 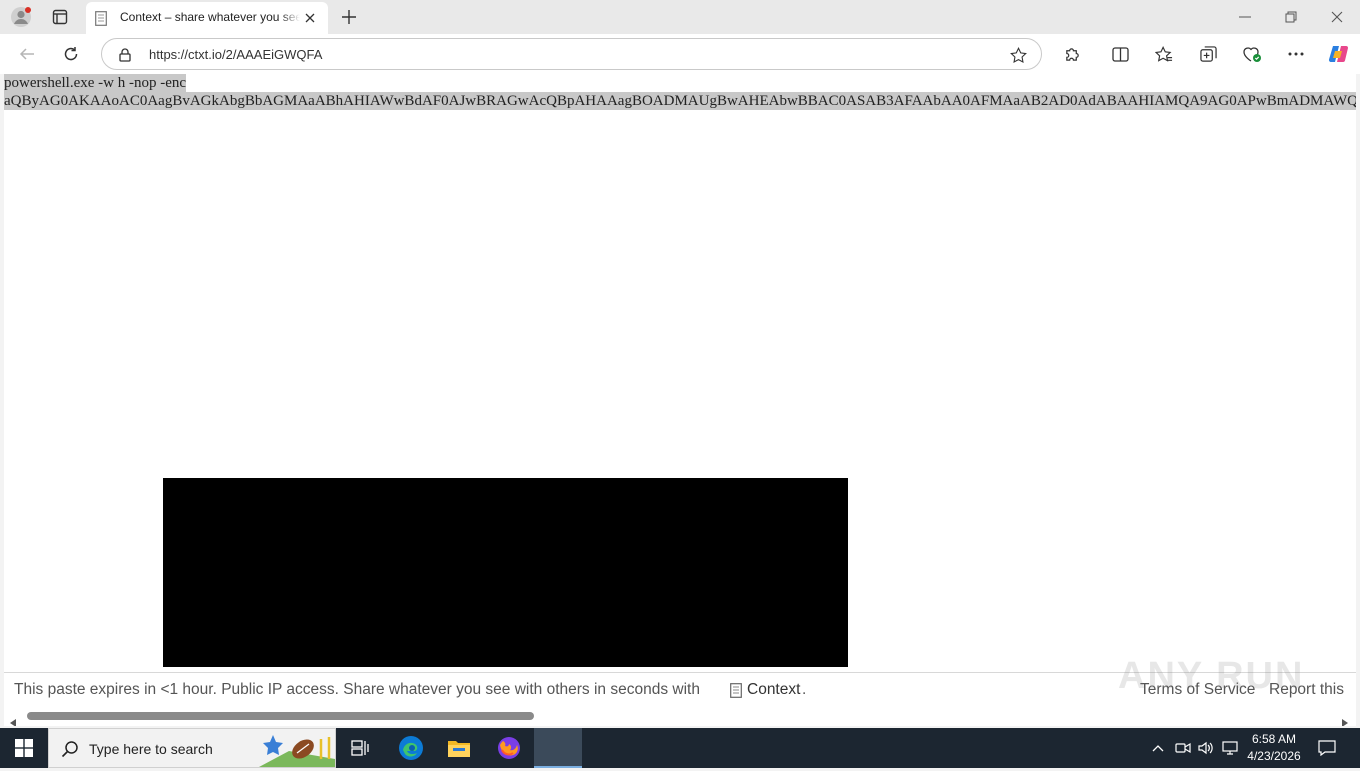 I want to click on search-highlight-icon, so click(x=297, y=749).